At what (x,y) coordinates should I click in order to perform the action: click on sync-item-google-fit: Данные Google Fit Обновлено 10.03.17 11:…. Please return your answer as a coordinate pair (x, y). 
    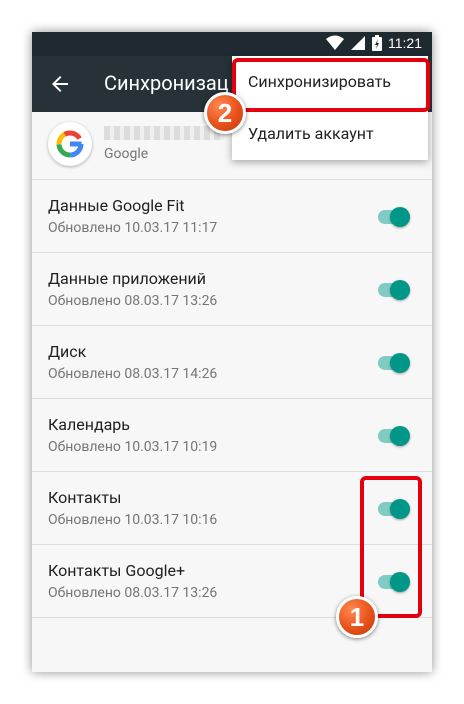
    Looking at the image, I should click on (232, 216).